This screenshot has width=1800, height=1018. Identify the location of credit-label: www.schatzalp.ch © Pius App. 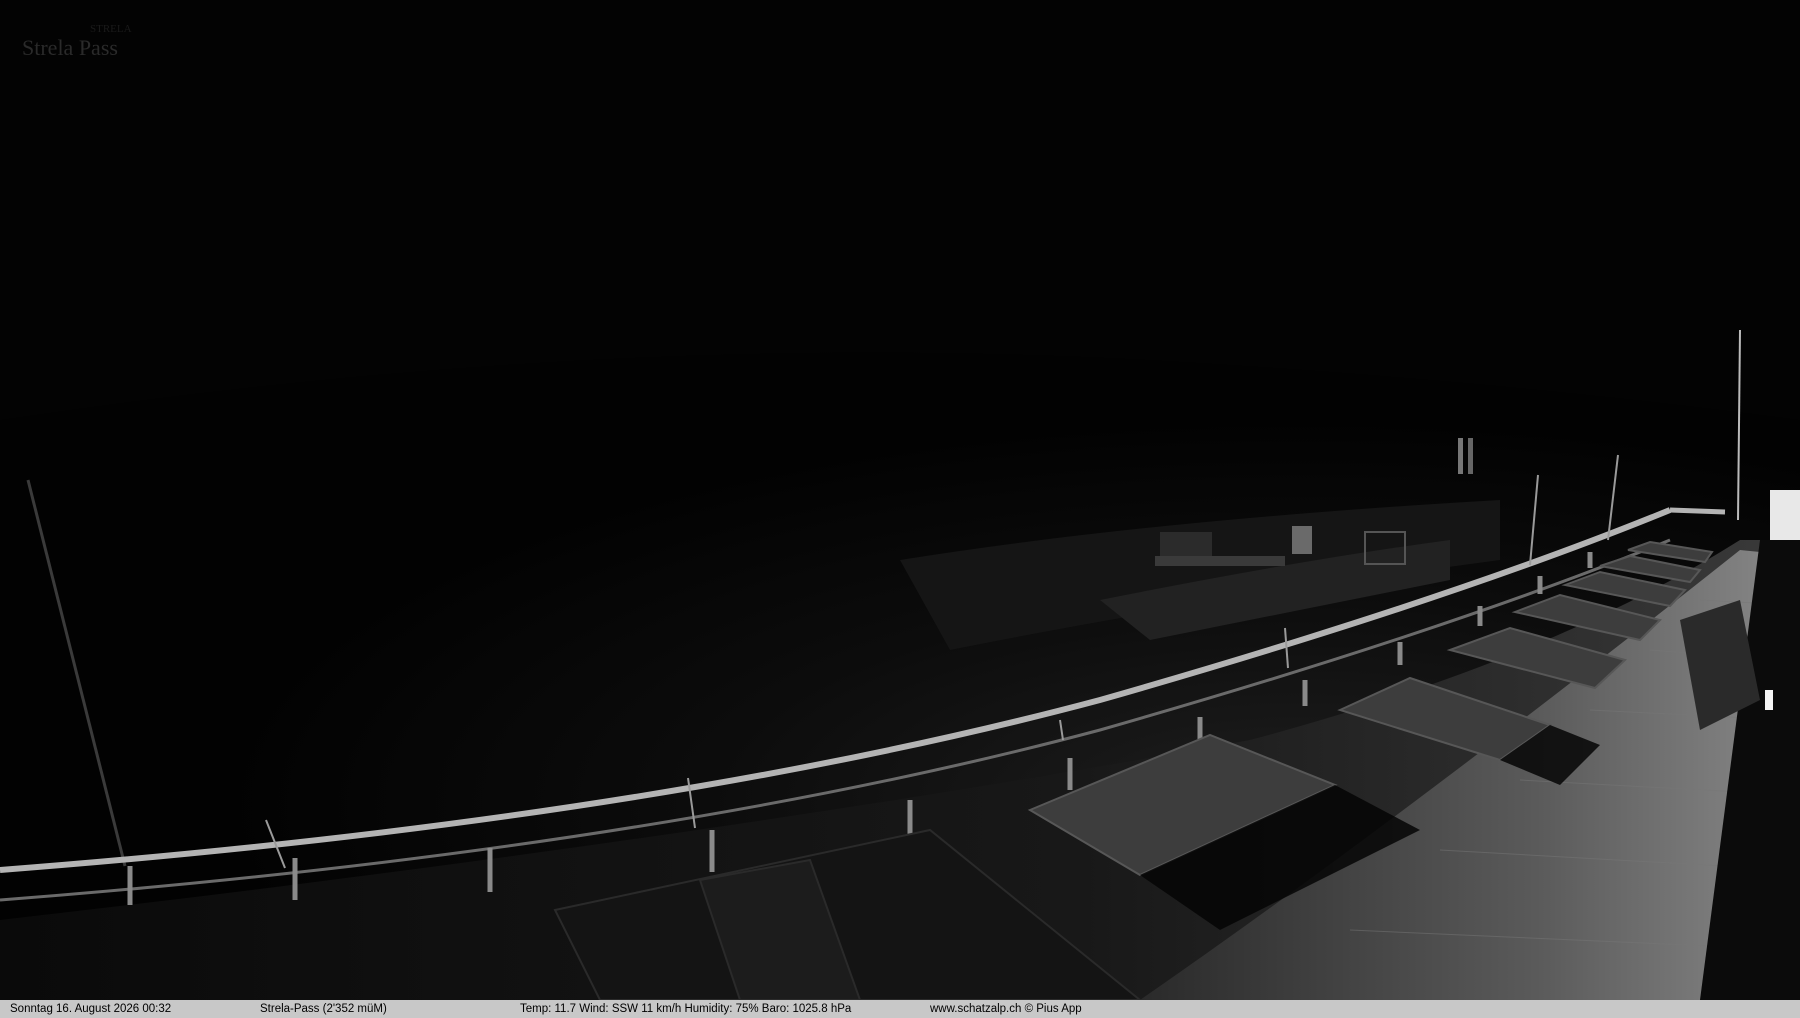
(1006, 1009).